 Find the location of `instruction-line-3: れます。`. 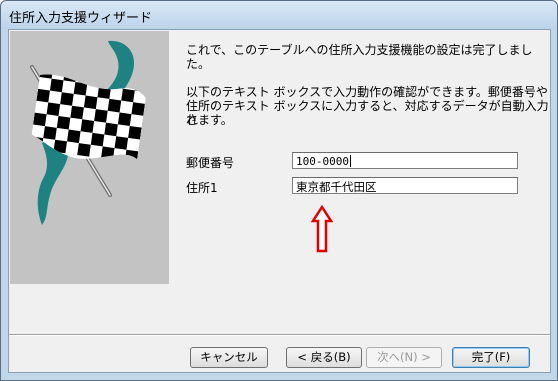

instruction-line-3: れます。 is located at coordinates (209, 120).